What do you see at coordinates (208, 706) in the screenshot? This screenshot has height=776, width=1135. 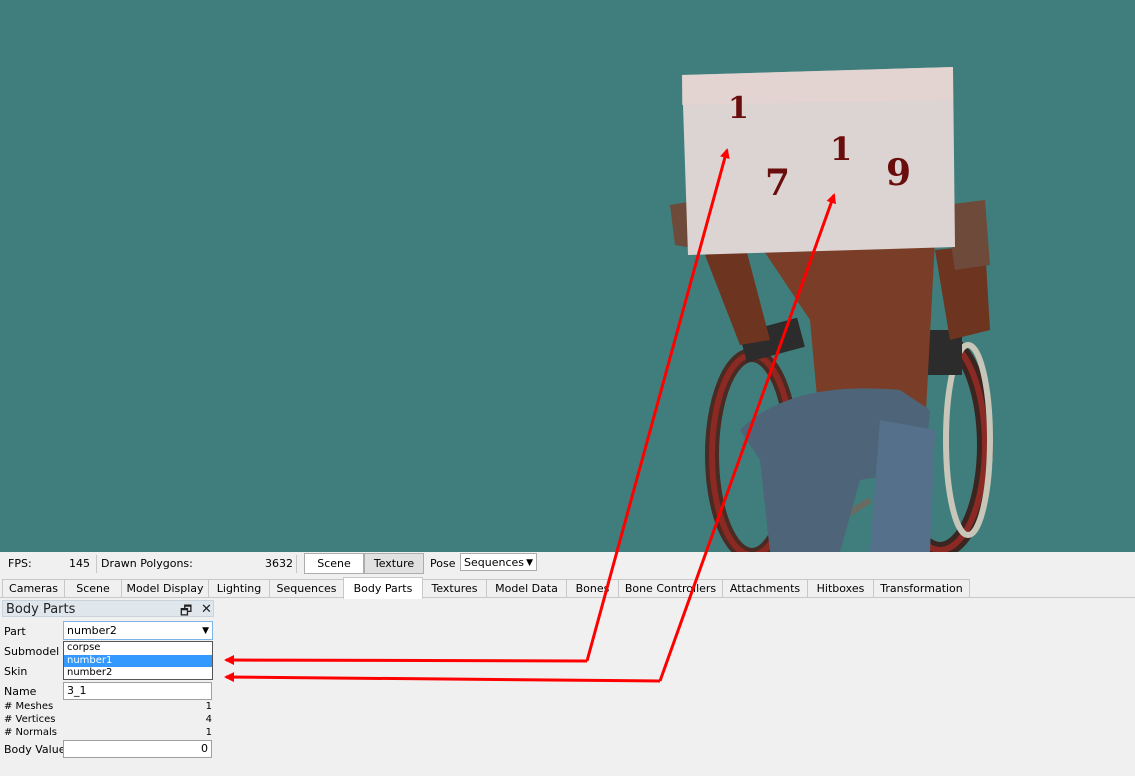 I see `meshes-value: 1` at bounding box center [208, 706].